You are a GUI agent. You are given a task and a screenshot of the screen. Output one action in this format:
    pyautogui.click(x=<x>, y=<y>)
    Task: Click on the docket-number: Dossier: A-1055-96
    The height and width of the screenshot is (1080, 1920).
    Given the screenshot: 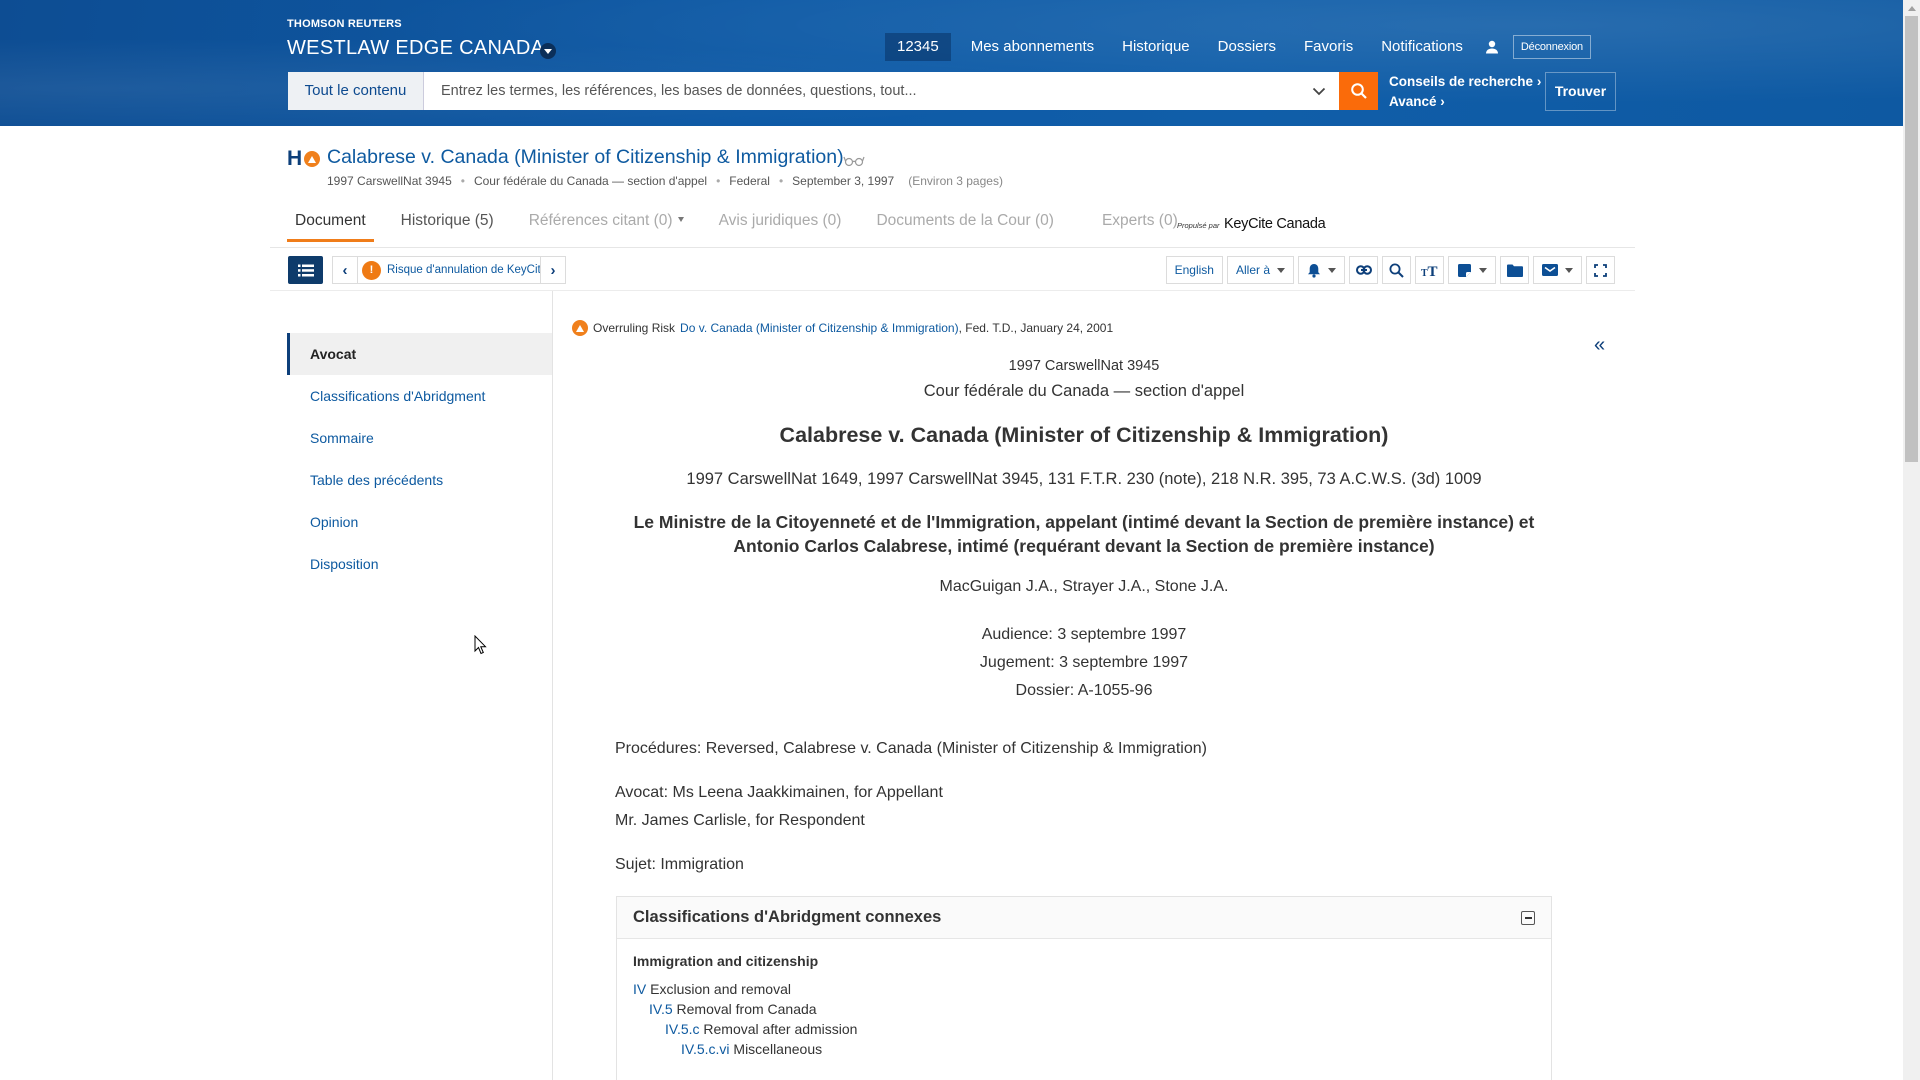 What is the action you would take?
    pyautogui.click(x=1084, y=690)
    